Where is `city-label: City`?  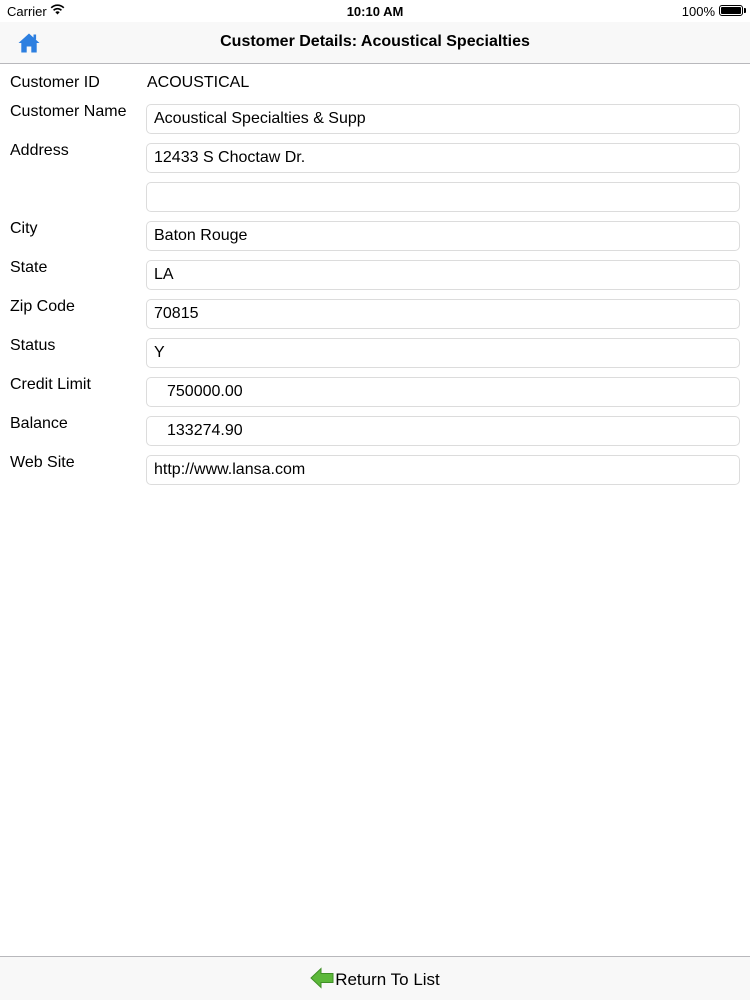 city-label: City is located at coordinates (24, 228).